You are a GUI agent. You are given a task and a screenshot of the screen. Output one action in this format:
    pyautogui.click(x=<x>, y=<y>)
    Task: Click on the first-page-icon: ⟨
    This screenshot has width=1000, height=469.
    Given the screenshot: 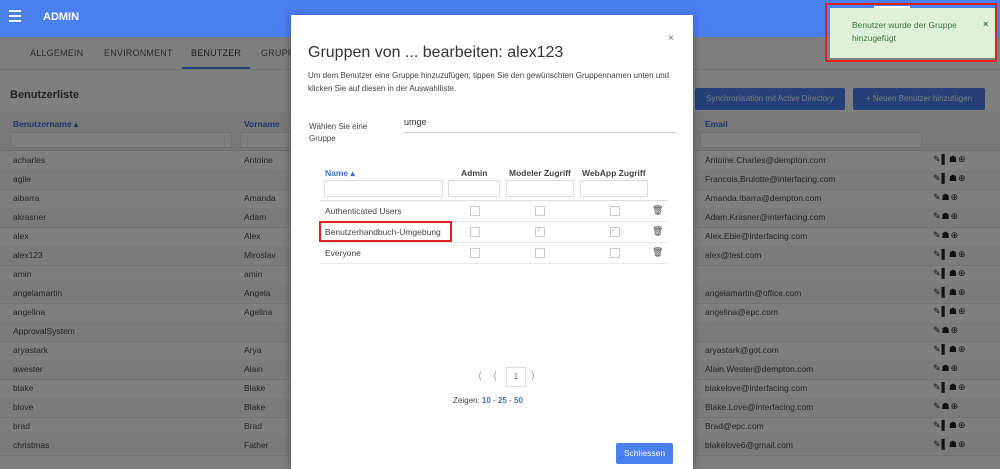 What is the action you would take?
    pyautogui.click(x=480, y=376)
    